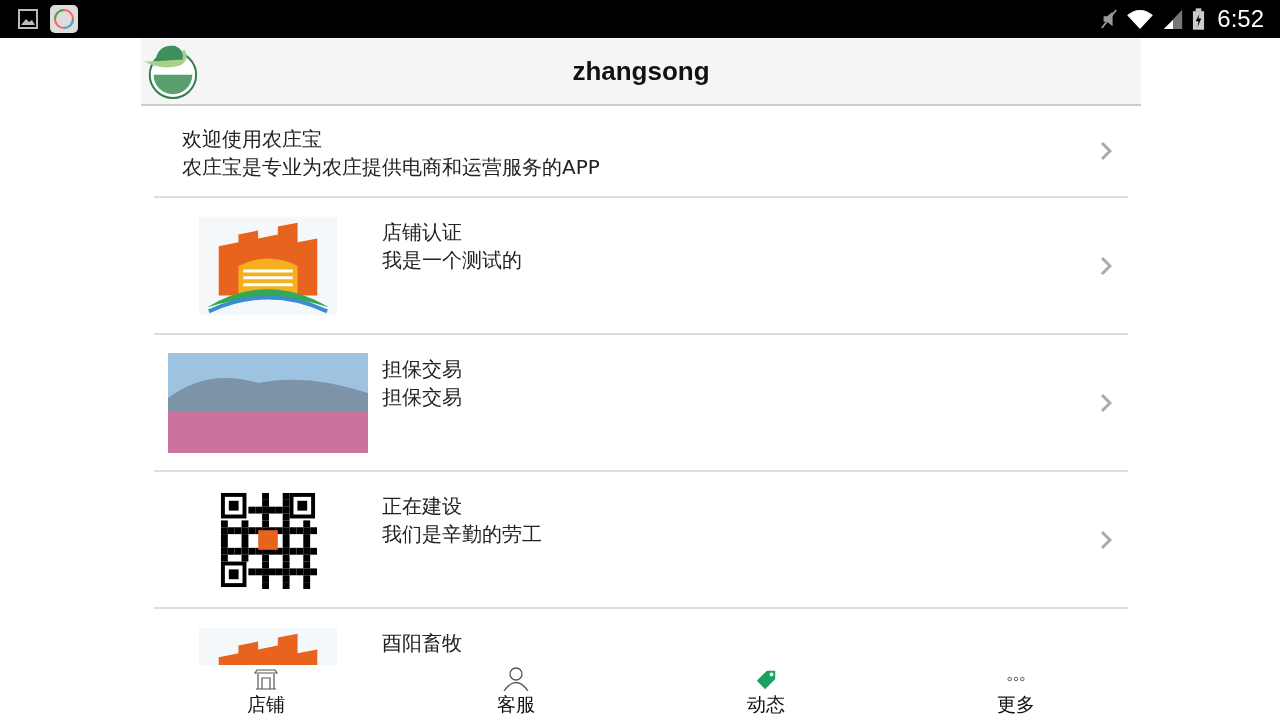  Describe the element at coordinates (641, 403) in the screenshot. I see `list-item: 担保交易 担保交易` at that location.